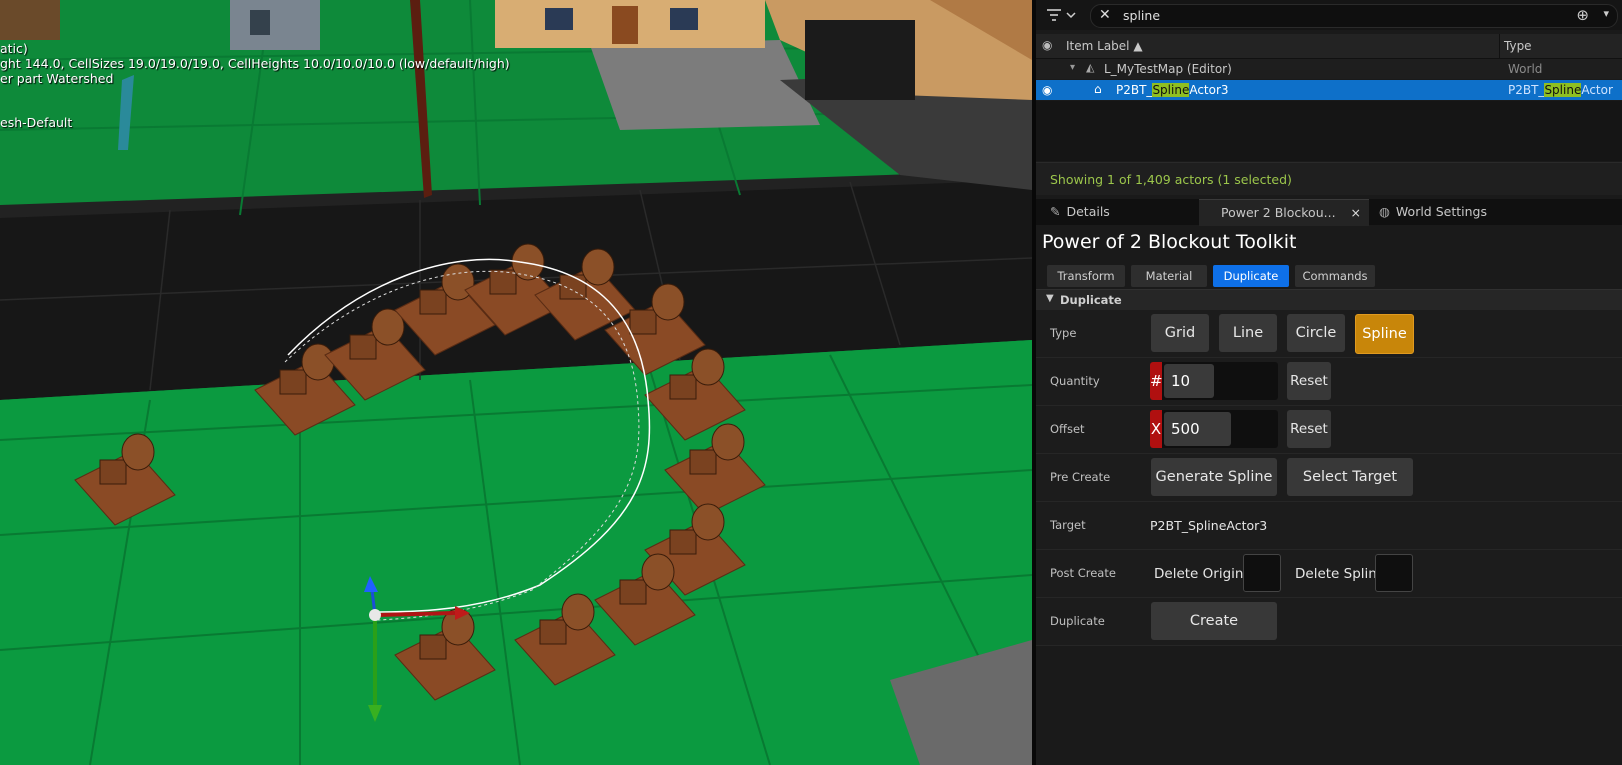 Image resolution: width=1622 pixels, height=765 pixels. Describe the element at coordinates (1197, 429) in the screenshot. I see `offset-value: 500` at that location.